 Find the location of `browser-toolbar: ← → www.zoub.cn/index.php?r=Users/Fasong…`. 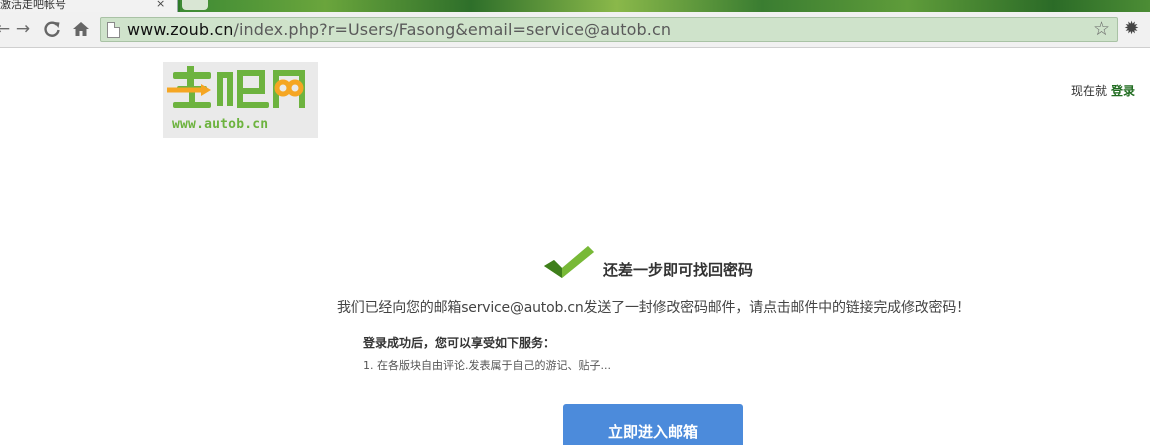

browser-toolbar: ← → www.zoub.cn/index.php?r=Users/Fasong… is located at coordinates (575, 30).